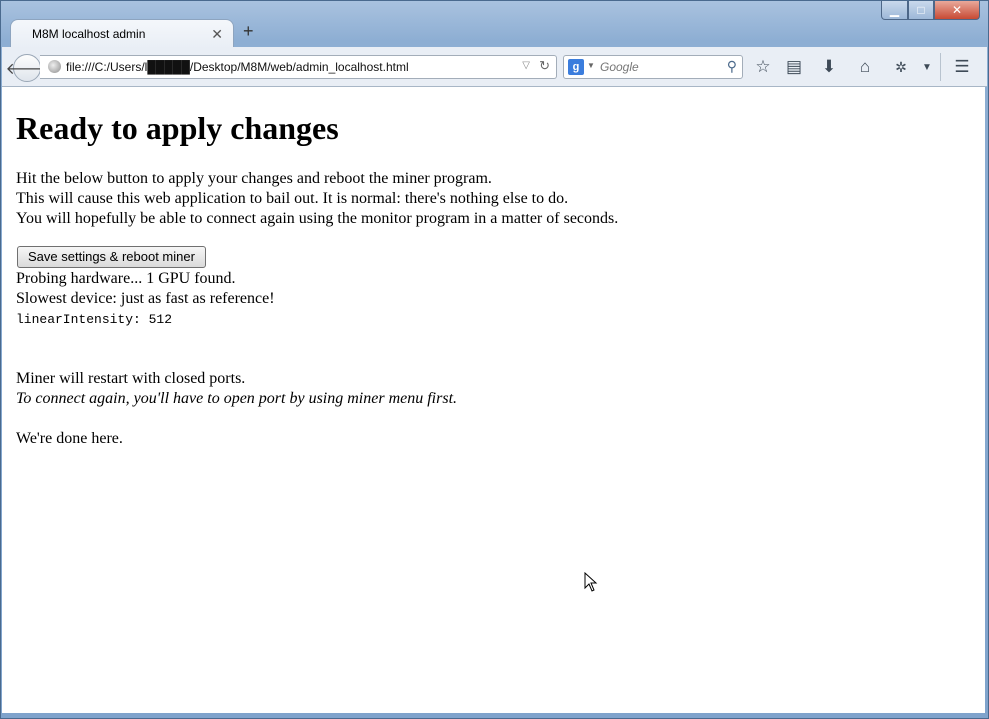 Image resolution: width=989 pixels, height=719 pixels. Describe the element at coordinates (653, 67) in the screenshot. I see `search-box: g ▼ Google ⚲` at that location.